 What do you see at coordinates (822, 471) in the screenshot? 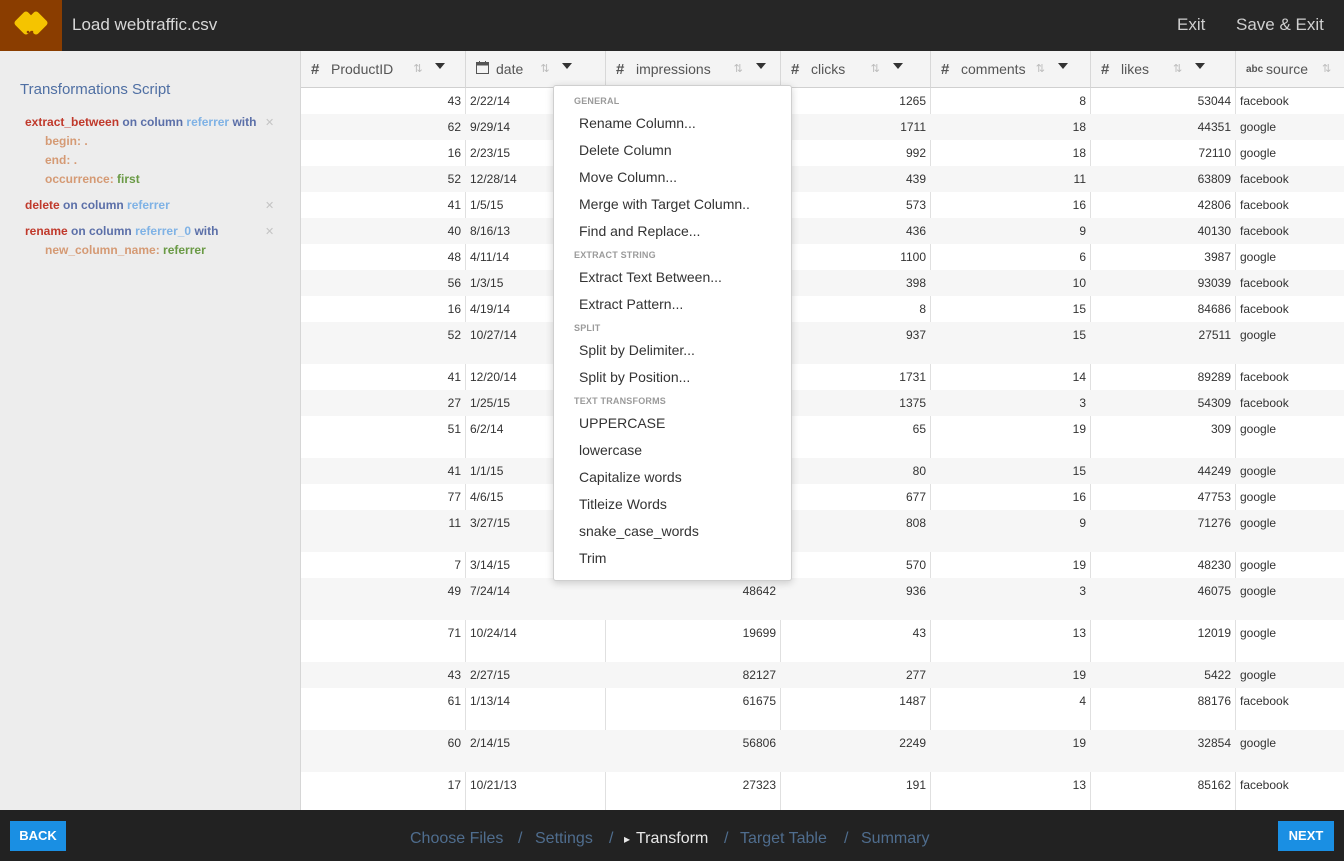
I see `table-row: 41 1/1/15 80 15 44249 google` at bounding box center [822, 471].